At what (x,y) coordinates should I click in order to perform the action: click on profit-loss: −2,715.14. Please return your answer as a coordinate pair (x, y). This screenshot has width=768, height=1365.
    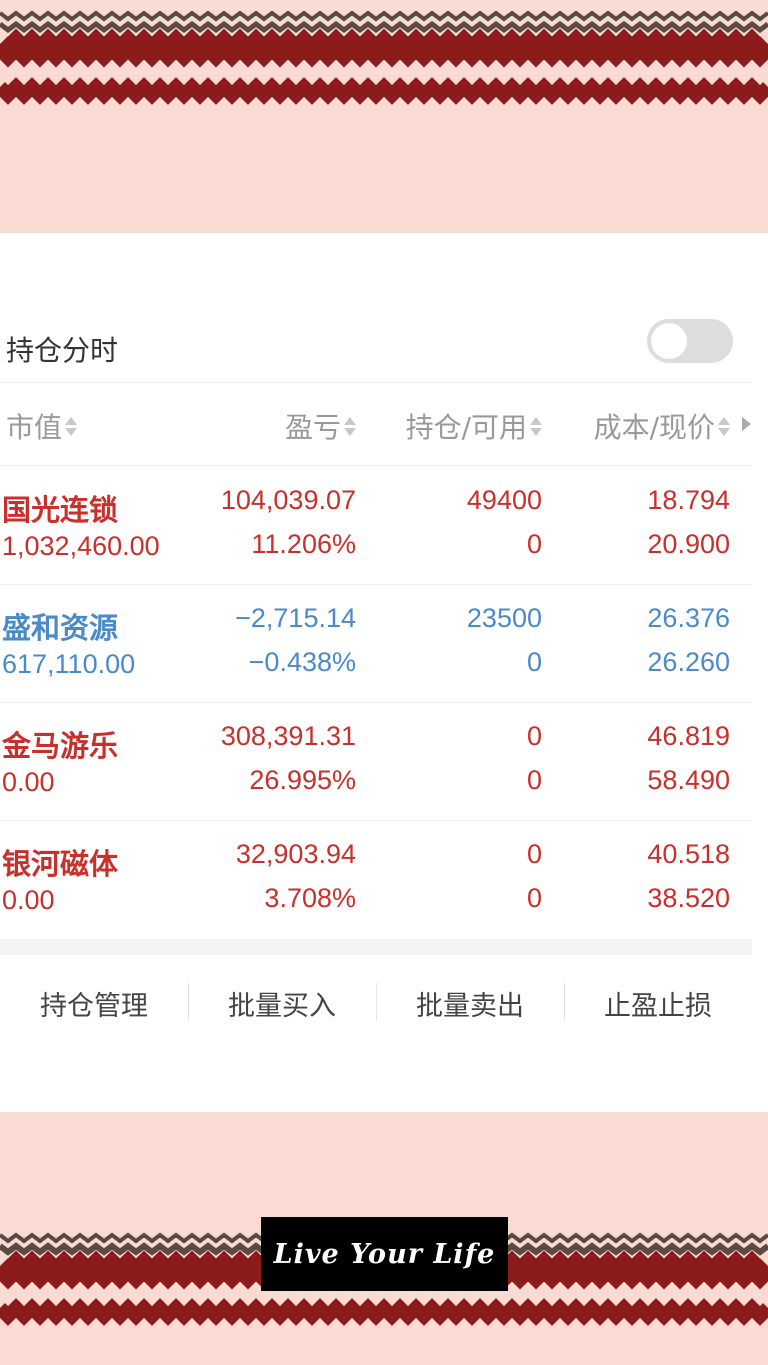
    Looking at the image, I should click on (295, 618).